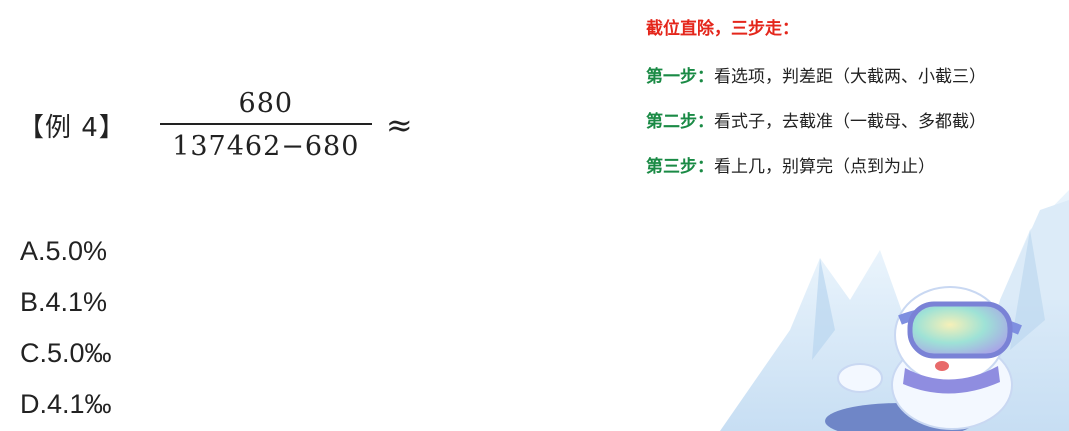 This screenshot has width=1069, height=431. Describe the element at coordinates (66, 404) in the screenshot. I see `option-d: D.4.1‰` at that location.